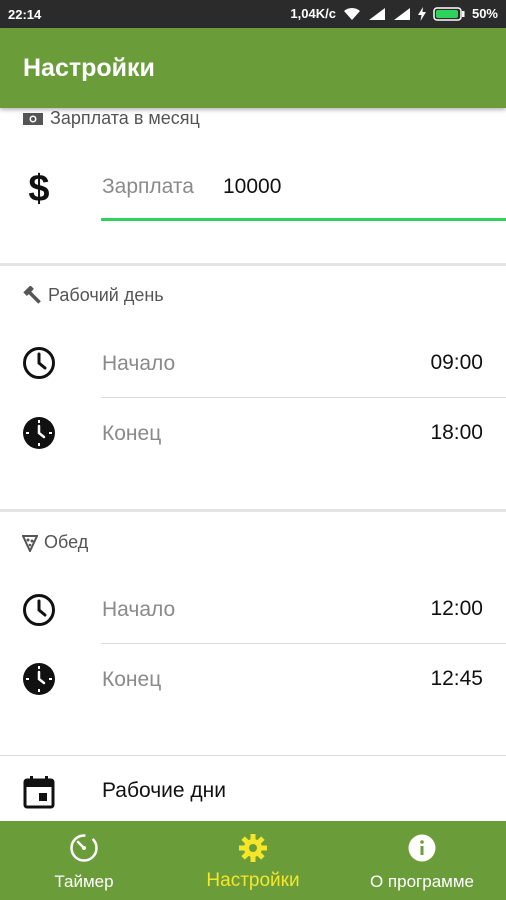 The width and height of the screenshot is (506, 900). Describe the element at coordinates (89, 68) in the screenshot. I see `page-title: Настройки` at that location.